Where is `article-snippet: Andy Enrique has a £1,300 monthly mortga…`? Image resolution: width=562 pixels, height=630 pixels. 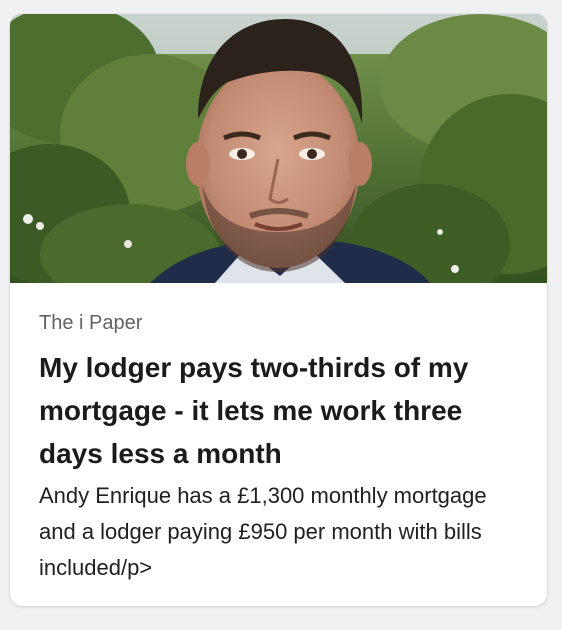
article-snippet: Andy Enrique has a £1,300 monthly mortga… is located at coordinates (263, 531).